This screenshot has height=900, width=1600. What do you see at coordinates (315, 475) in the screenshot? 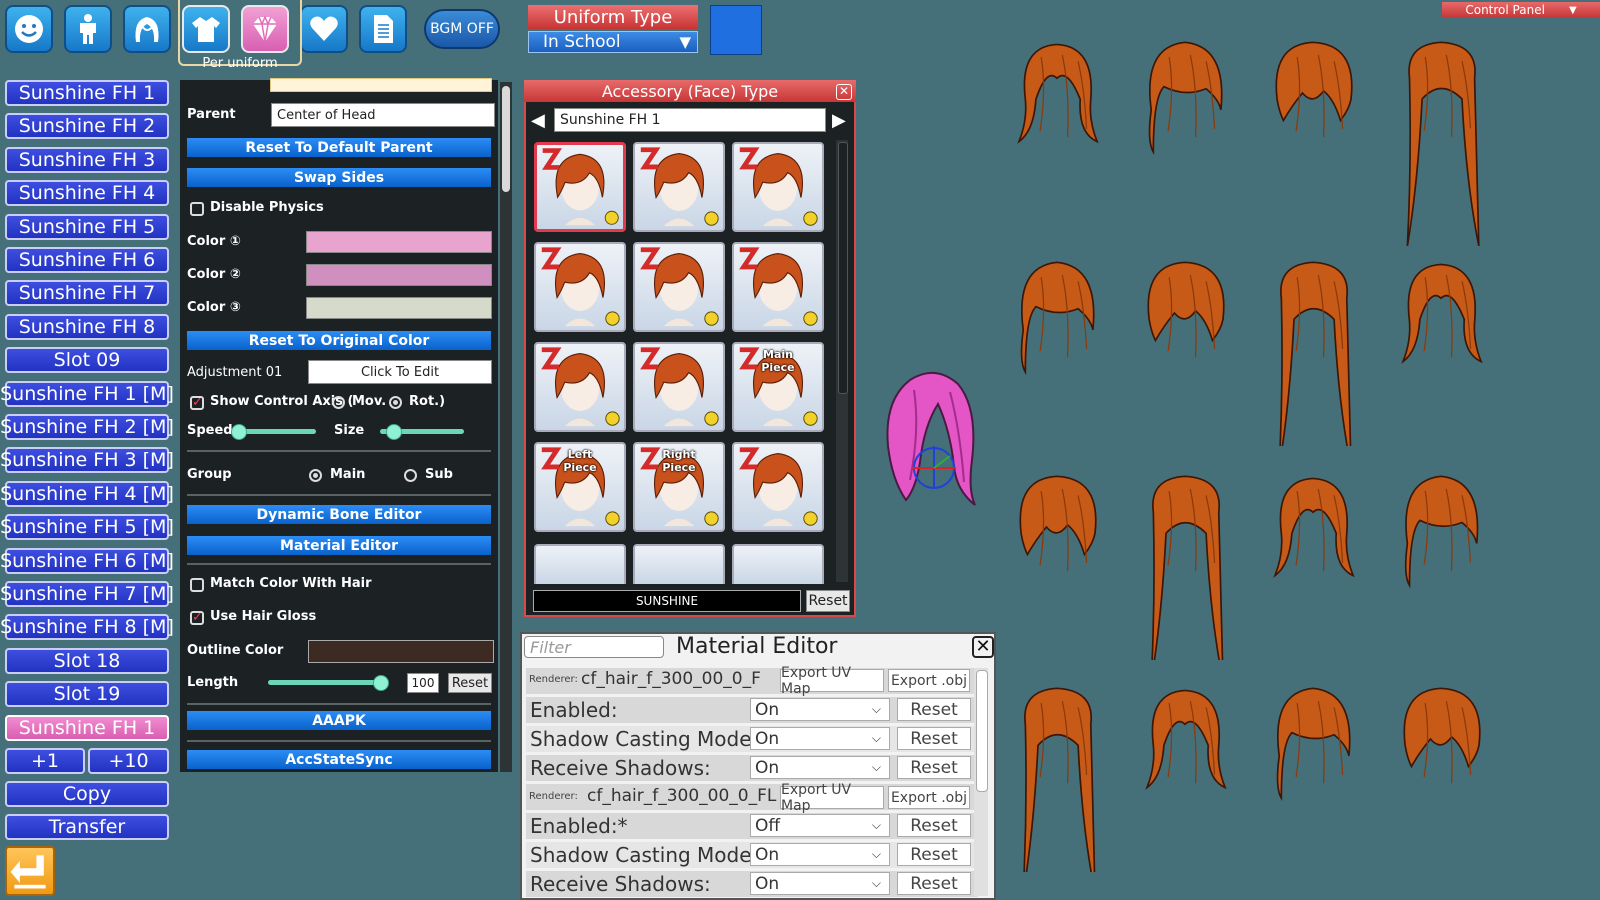
I see `group-main-radio` at bounding box center [315, 475].